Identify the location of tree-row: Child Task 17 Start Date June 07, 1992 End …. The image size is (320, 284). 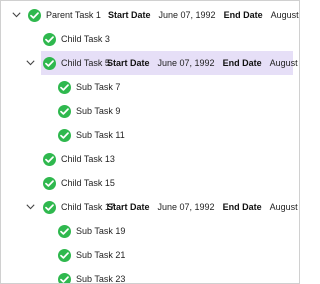
(150, 207).